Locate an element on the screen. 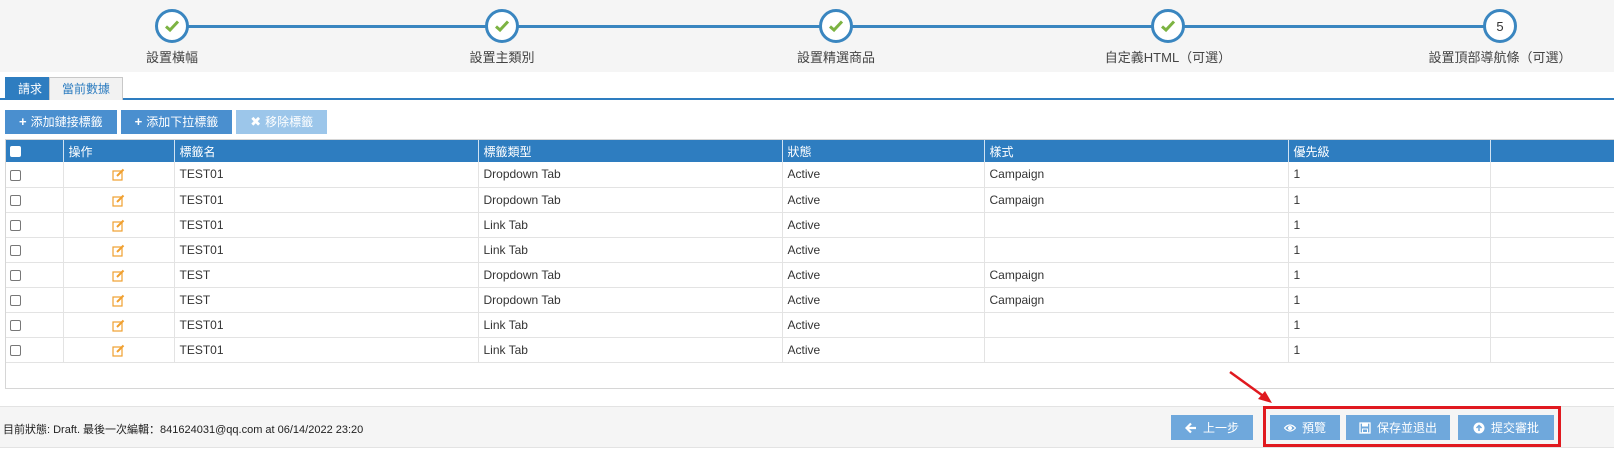 The width and height of the screenshot is (1614, 461). step-1-label: 設置橫幅 is located at coordinates (171, 57).